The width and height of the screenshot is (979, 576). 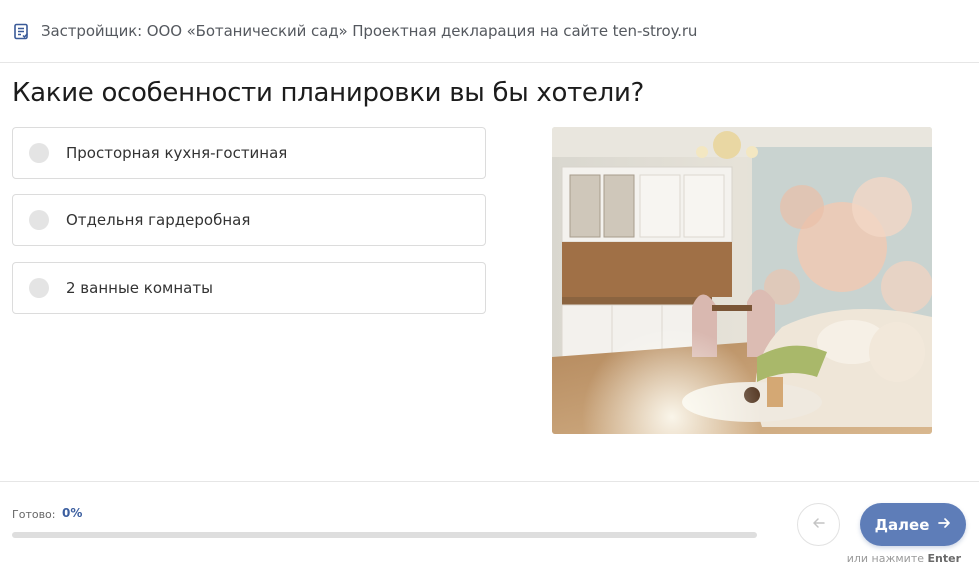 I want to click on footer-divider, so click(x=489, y=481).